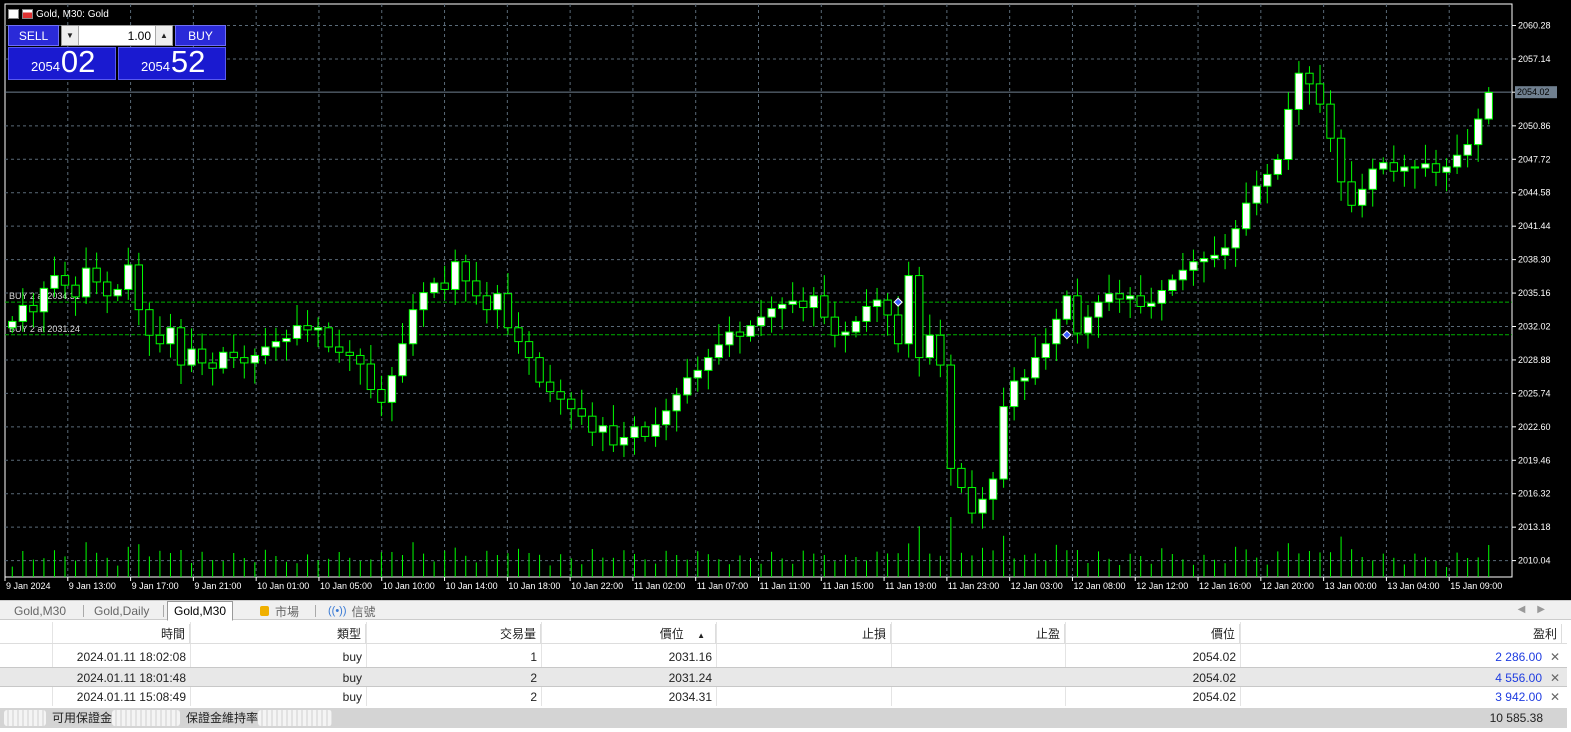 The width and height of the screenshot is (1571, 732). I want to click on lot-increase-icon: ▲, so click(163, 35).